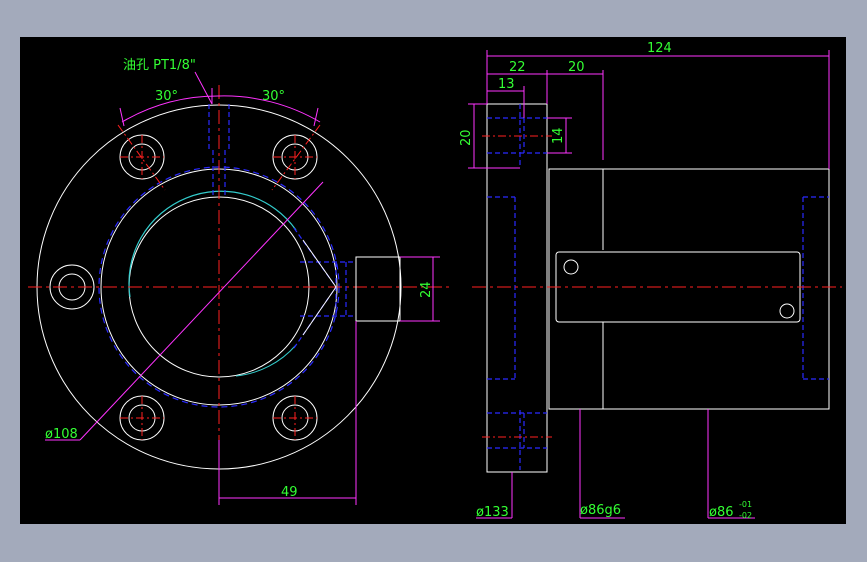 The image size is (867, 562). Describe the element at coordinates (745, 504) in the screenshot. I see `dim-86-tolerance-upper: -01` at that location.